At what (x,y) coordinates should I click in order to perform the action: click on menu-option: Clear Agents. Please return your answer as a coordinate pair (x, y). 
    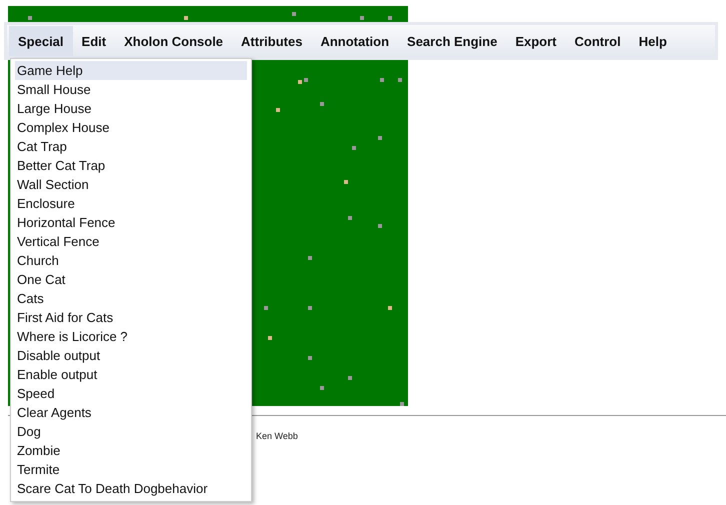
    Looking at the image, I should click on (131, 412).